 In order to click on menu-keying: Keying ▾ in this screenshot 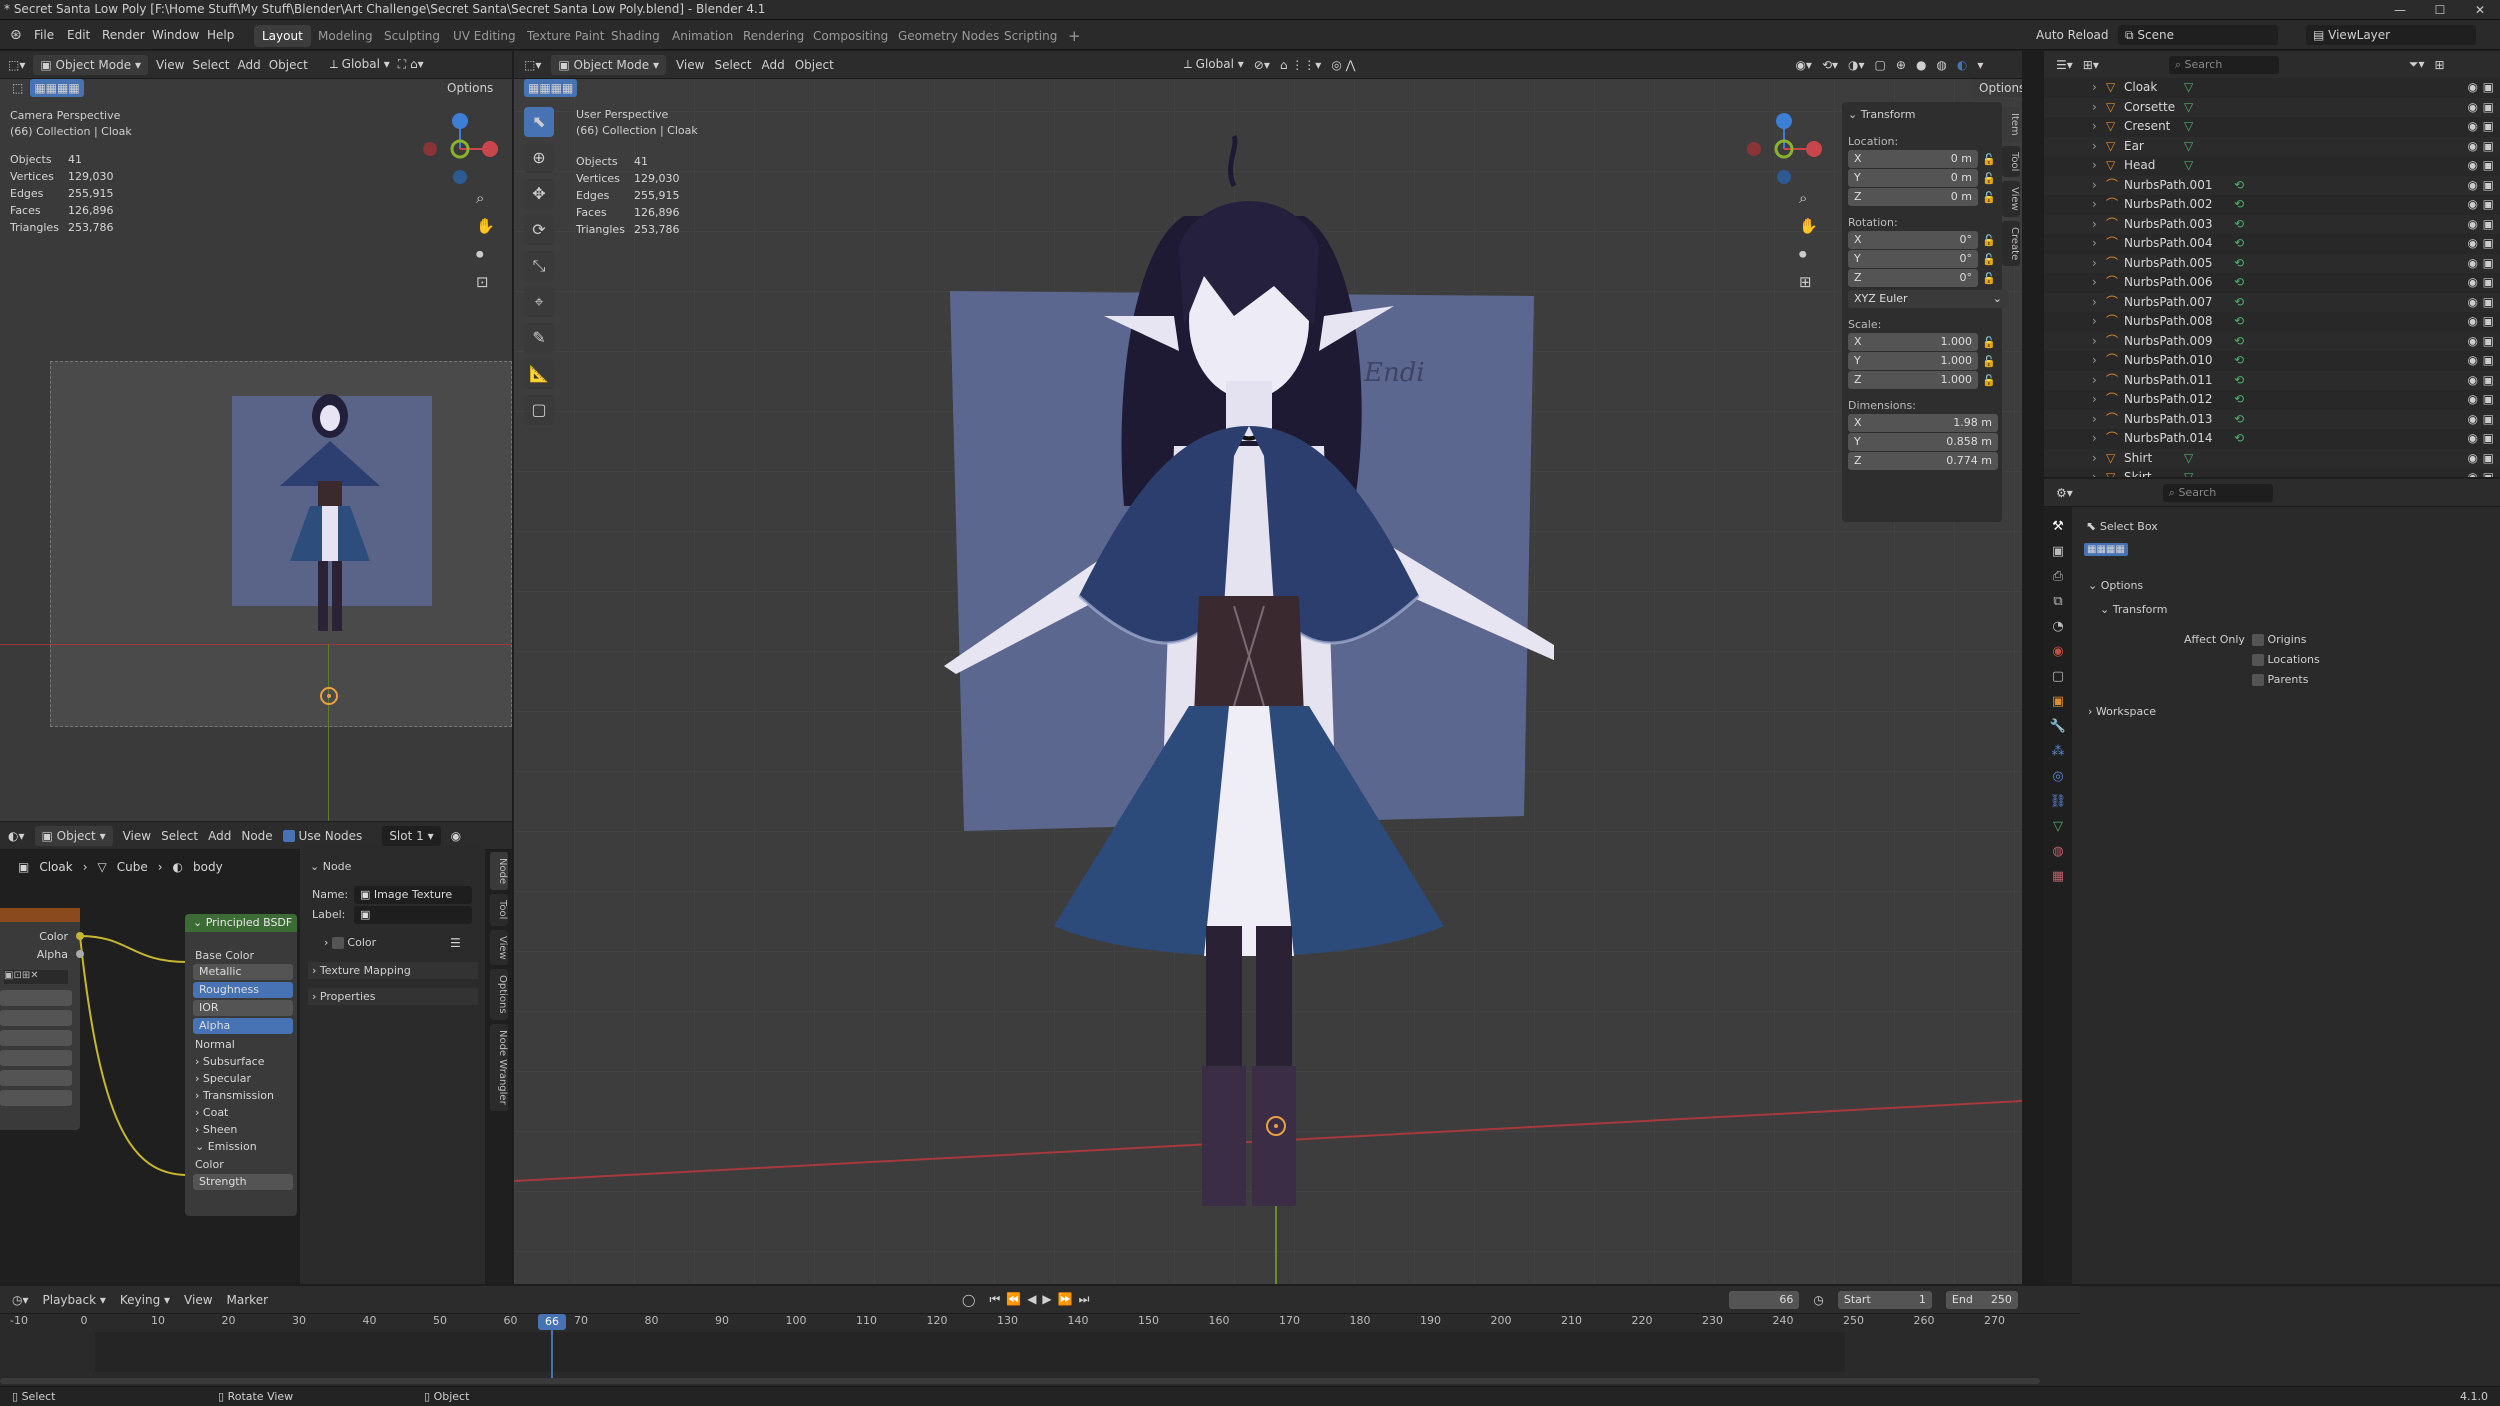, I will do `click(145, 1300)`.